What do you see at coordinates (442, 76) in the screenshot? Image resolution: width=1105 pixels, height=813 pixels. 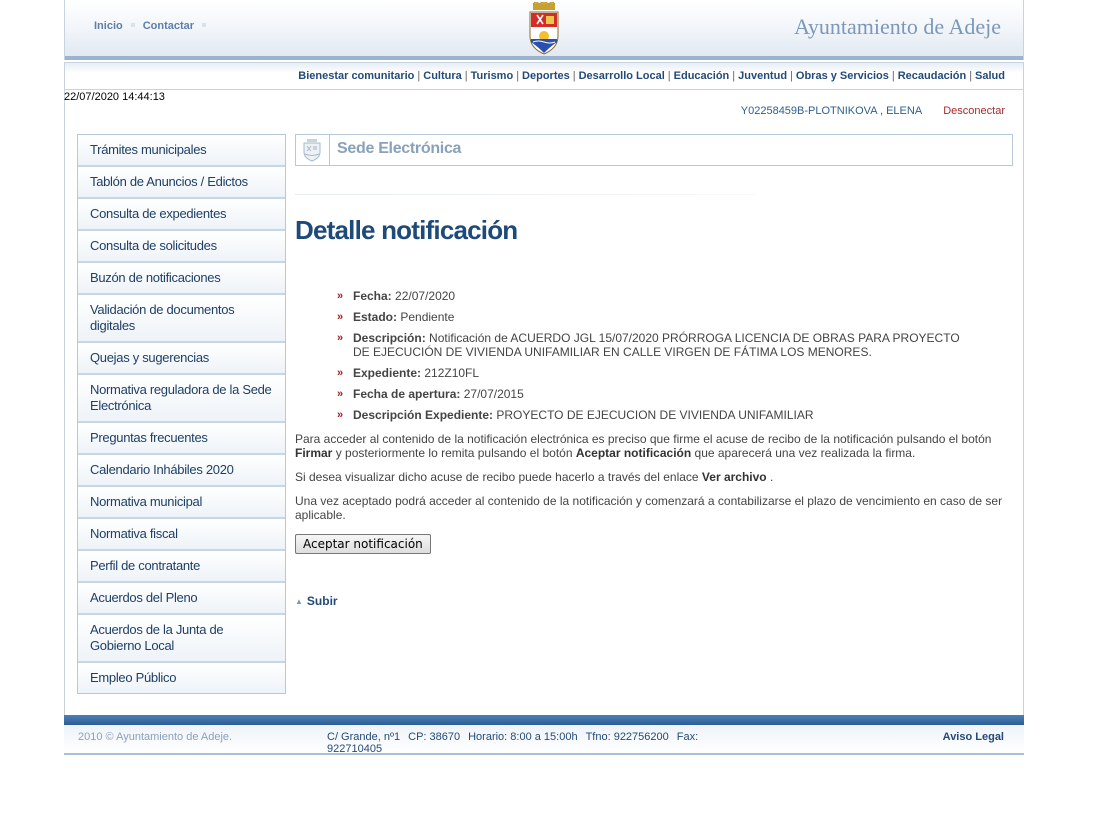 I see `nav-cultura: Cultura` at bounding box center [442, 76].